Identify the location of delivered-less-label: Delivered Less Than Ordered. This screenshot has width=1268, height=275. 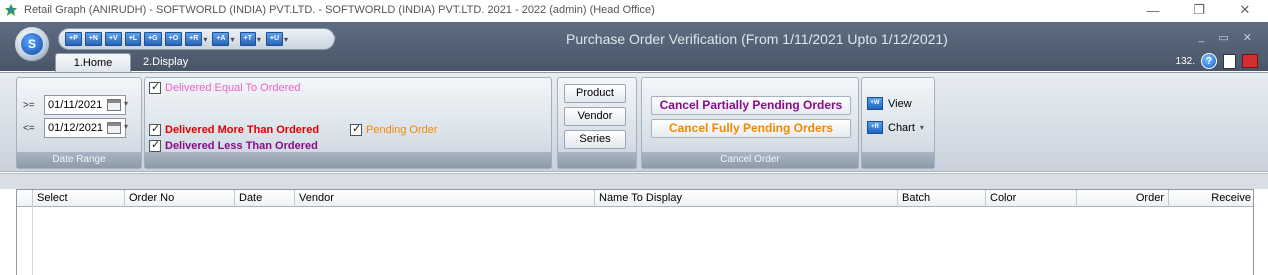
(241, 146).